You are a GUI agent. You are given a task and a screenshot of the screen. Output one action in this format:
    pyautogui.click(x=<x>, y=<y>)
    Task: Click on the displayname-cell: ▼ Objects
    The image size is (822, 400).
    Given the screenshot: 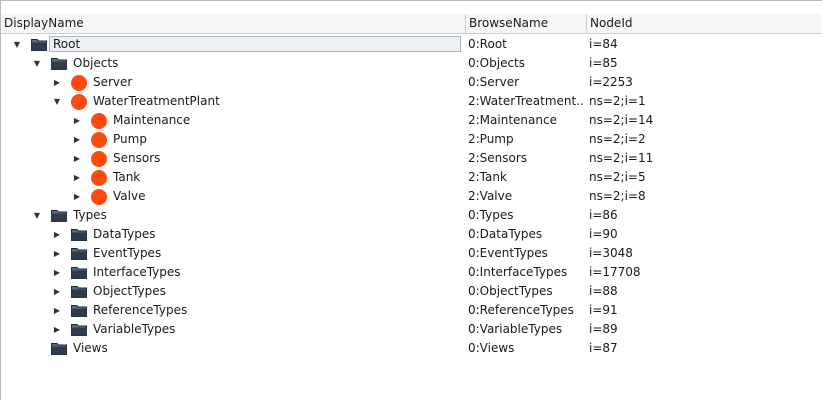 What is the action you would take?
    pyautogui.click(x=232, y=63)
    